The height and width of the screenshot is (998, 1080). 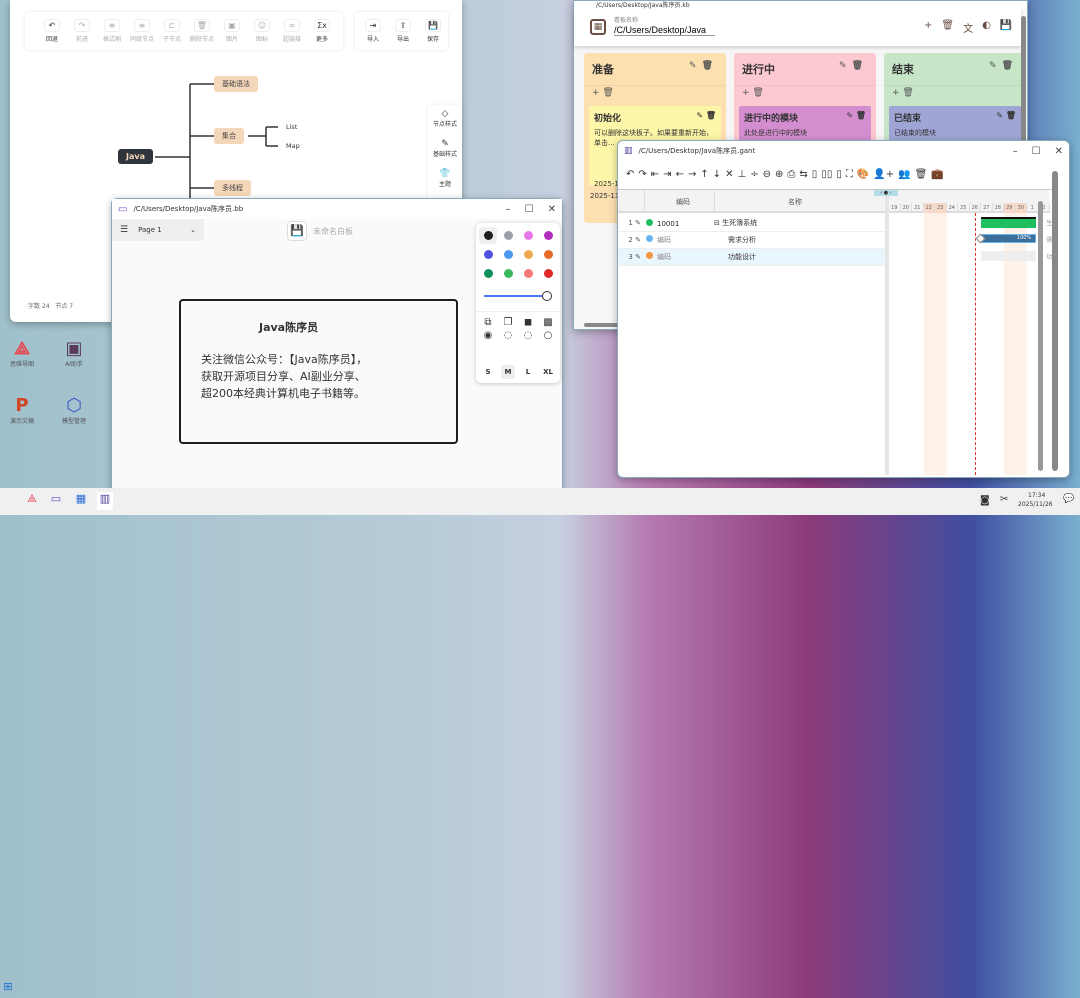 I want to click on gantt-tool-icon: ↶, so click(x=630, y=174).